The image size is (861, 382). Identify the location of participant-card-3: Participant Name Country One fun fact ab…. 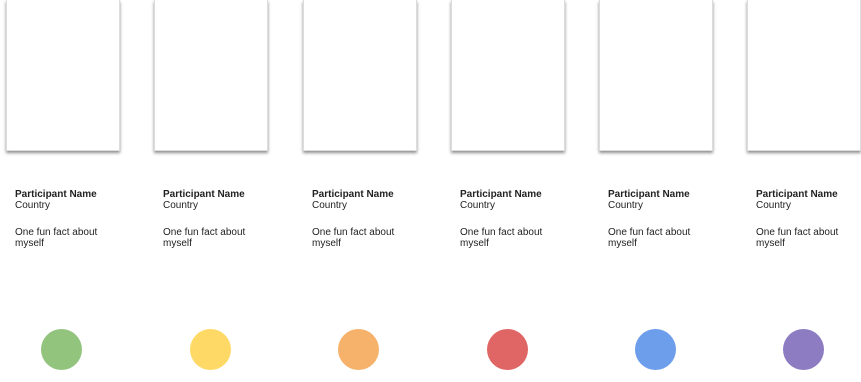
(360, 191).